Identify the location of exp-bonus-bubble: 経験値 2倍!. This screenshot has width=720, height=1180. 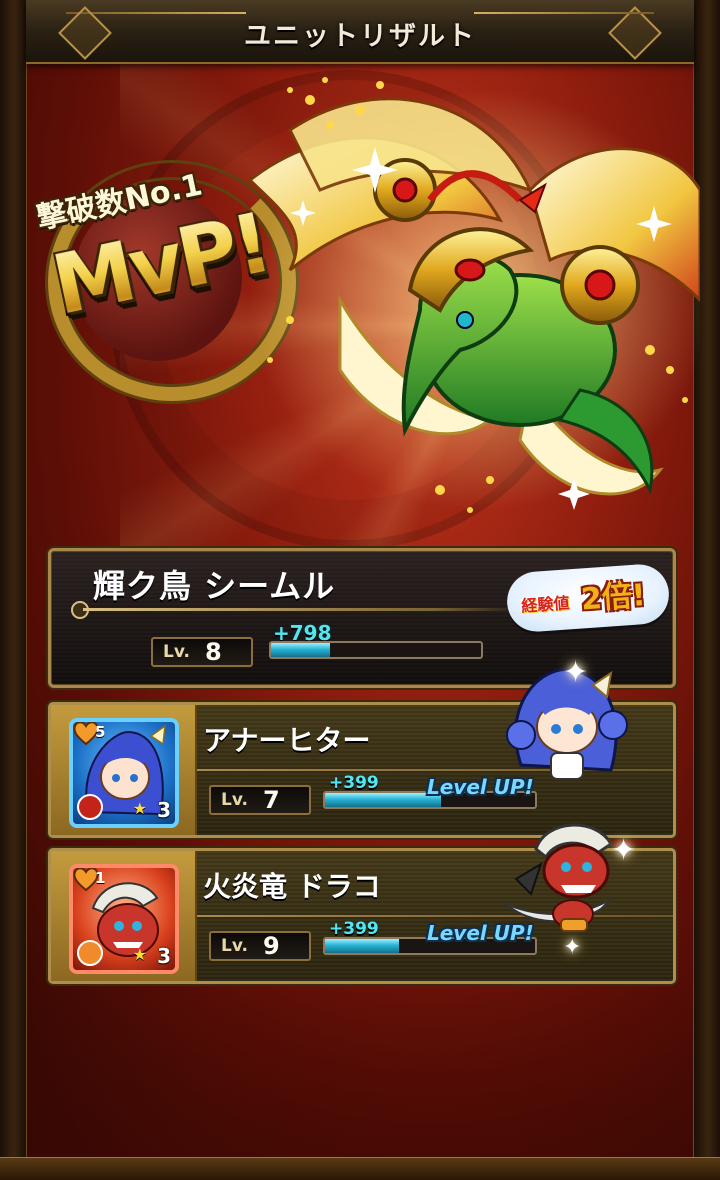
(588, 598).